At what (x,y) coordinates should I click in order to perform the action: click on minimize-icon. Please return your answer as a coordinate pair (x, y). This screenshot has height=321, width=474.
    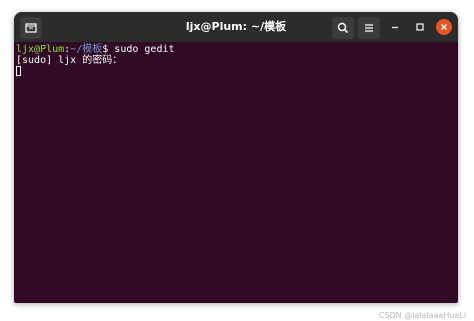
    Looking at the image, I should click on (395, 27).